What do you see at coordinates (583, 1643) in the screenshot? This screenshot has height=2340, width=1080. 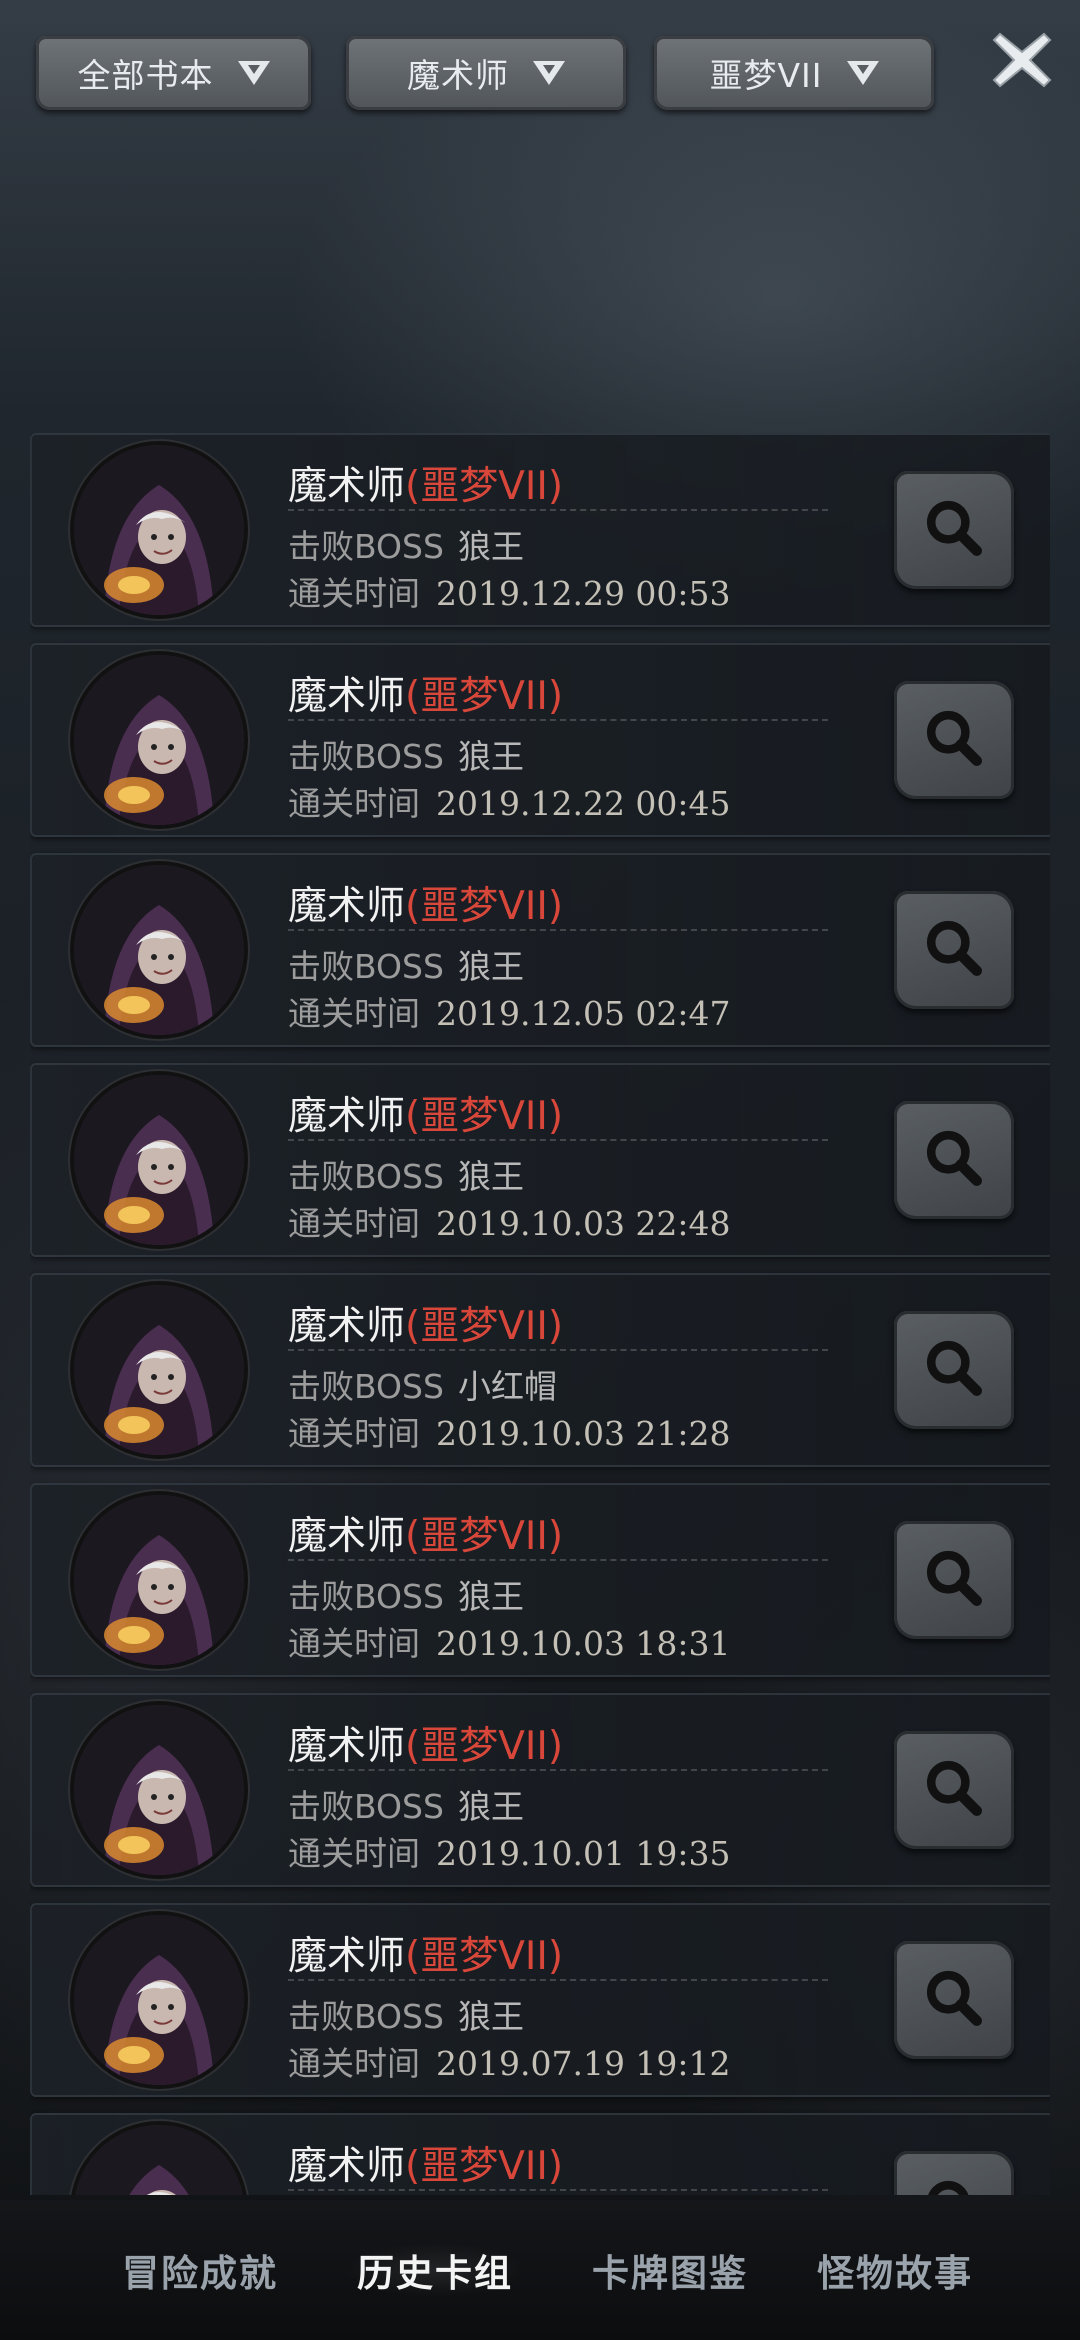 I see `clear-time-value: 2019.10.03 18:31` at bounding box center [583, 1643].